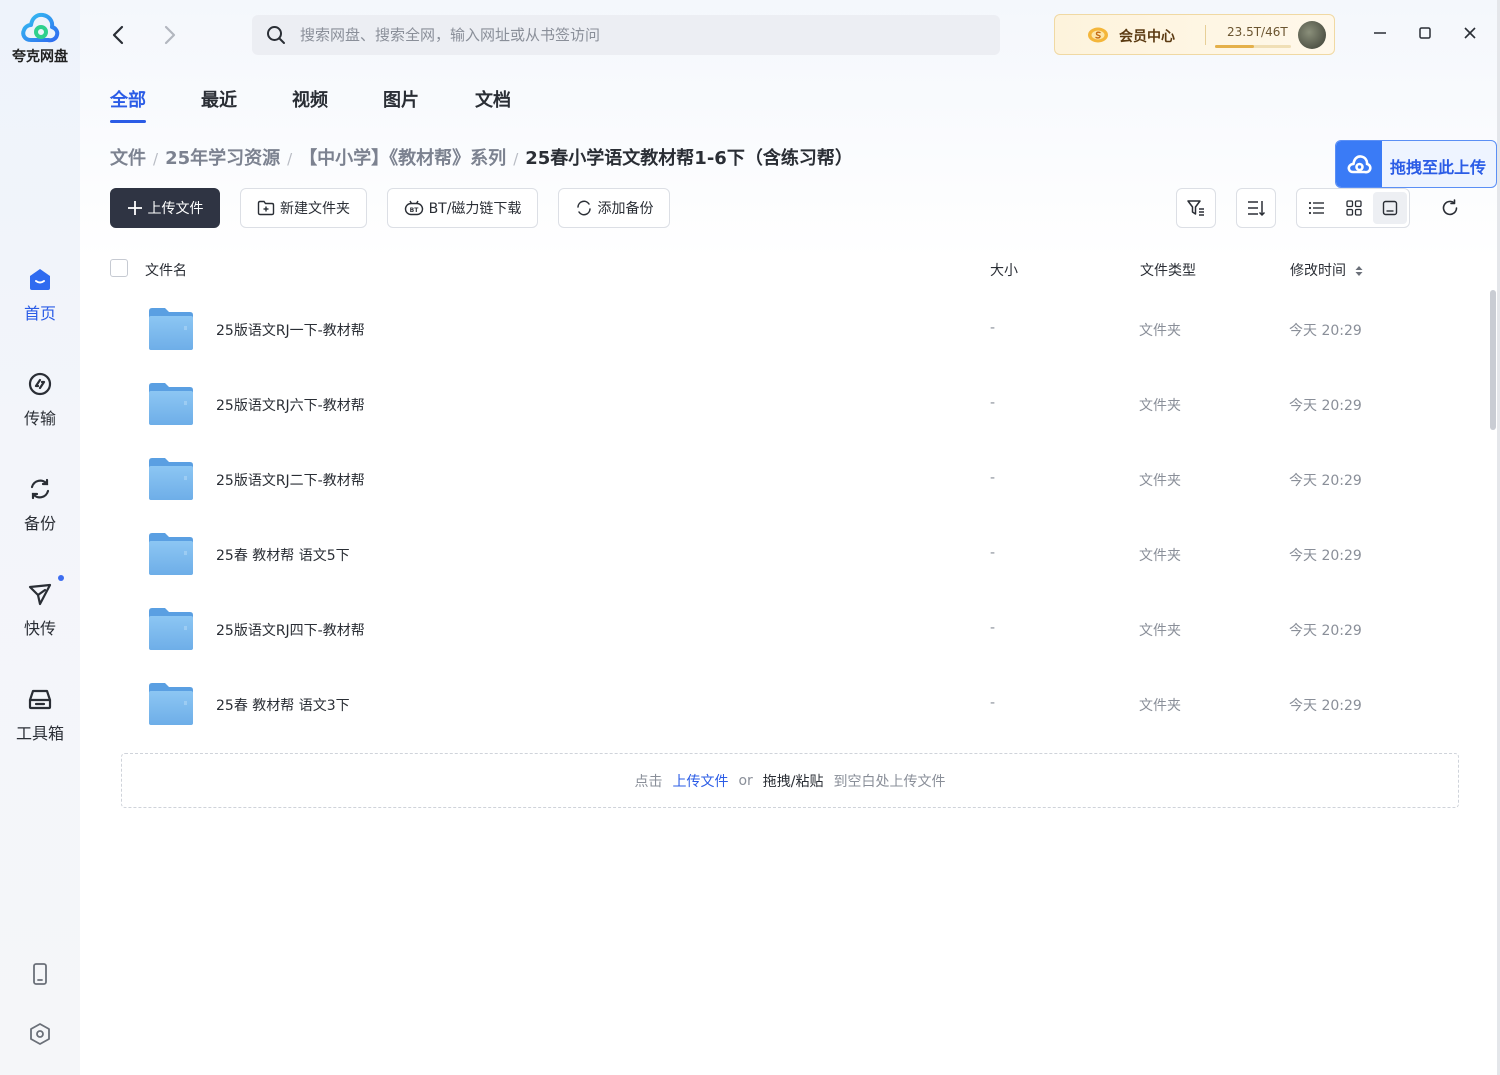 This screenshot has height=1075, width=1500. I want to click on tab-all: 全部, so click(128, 99).